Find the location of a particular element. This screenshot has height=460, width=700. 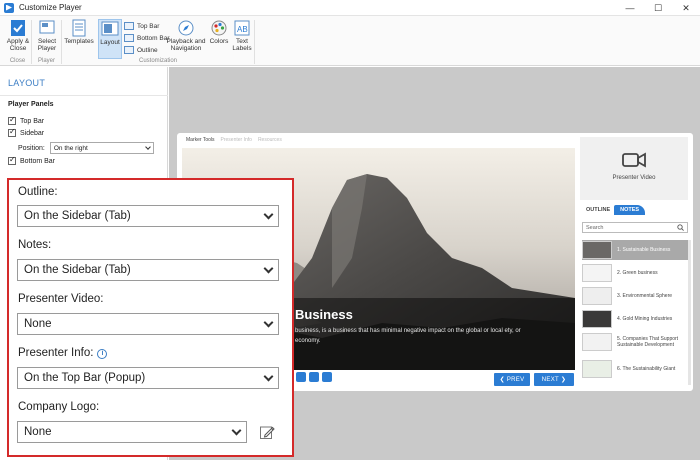

window-titlebar: Customize Player — ☐ ✕ is located at coordinates (350, 8).